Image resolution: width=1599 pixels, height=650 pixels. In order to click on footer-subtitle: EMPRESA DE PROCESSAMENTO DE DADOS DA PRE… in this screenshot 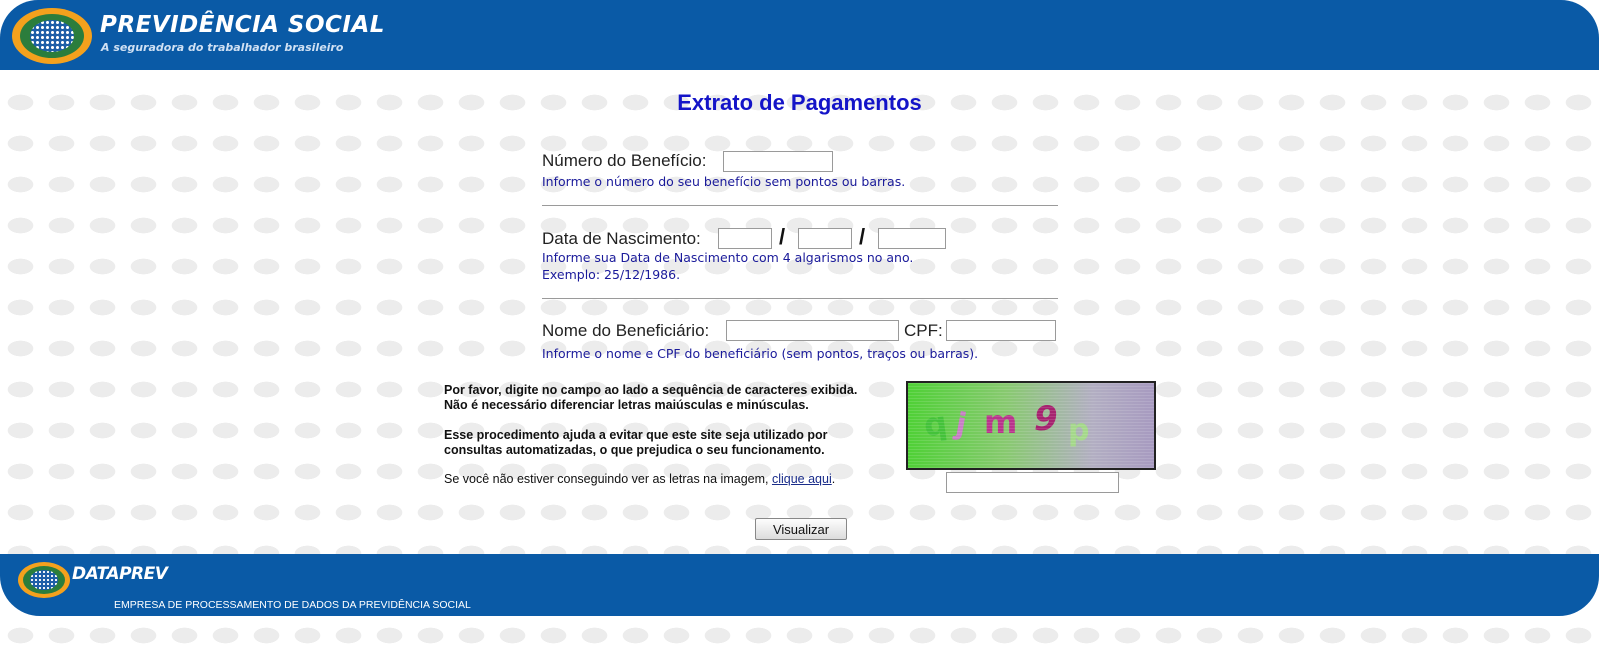, I will do `click(292, 605)`.